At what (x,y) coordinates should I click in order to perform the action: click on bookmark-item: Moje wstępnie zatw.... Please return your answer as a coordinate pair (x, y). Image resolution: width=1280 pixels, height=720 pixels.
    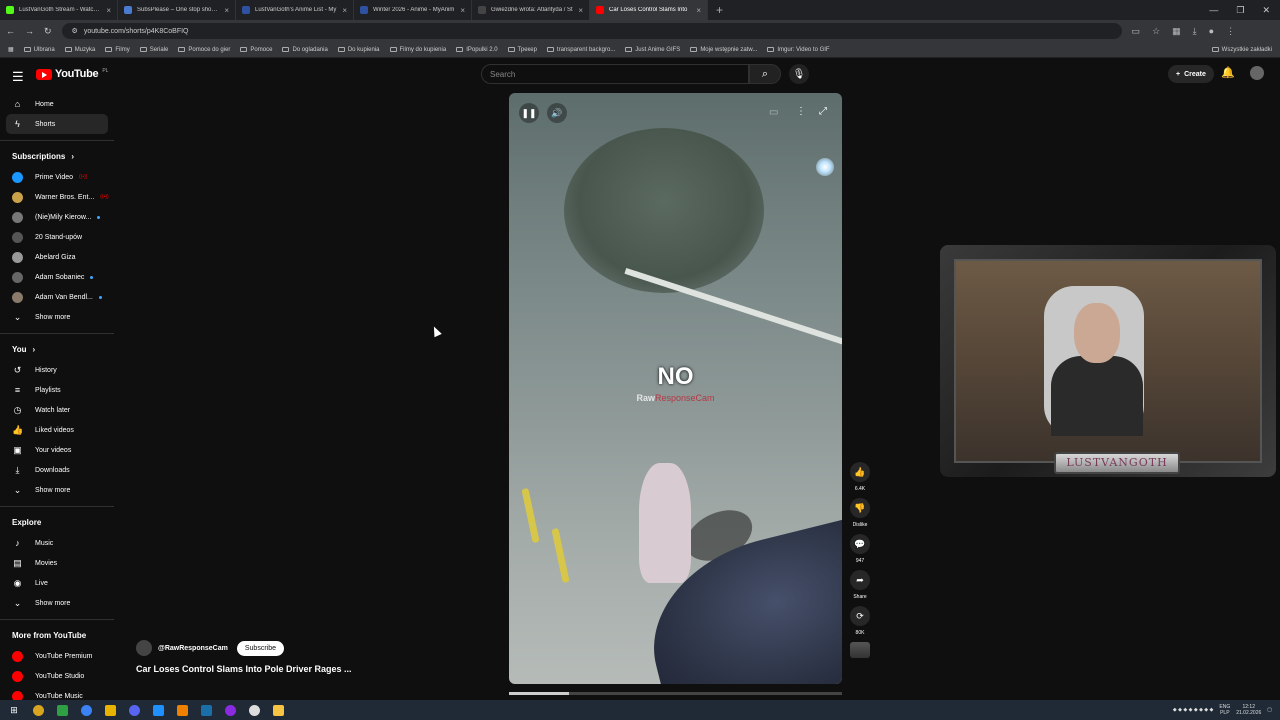
    Looking at the image, I should click on (723, 50).